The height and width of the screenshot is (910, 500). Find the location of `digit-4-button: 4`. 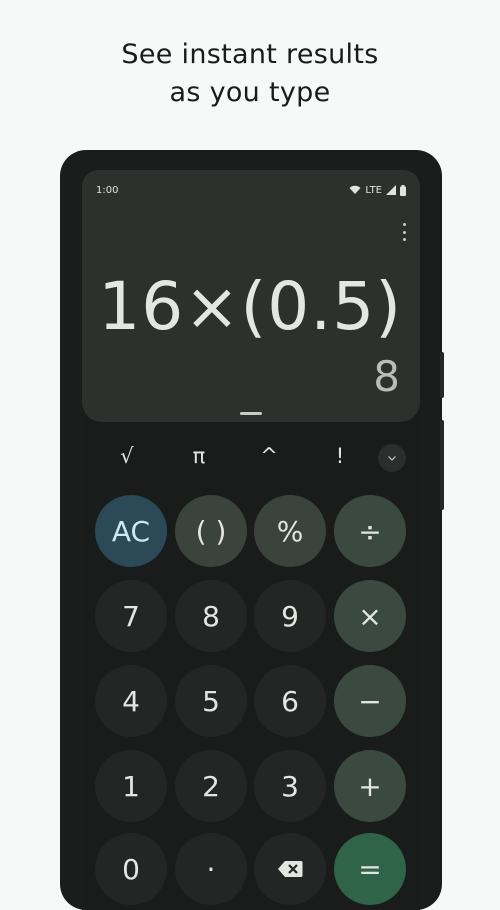

digit-4-button: 4 is located at coordinates (131, 701).